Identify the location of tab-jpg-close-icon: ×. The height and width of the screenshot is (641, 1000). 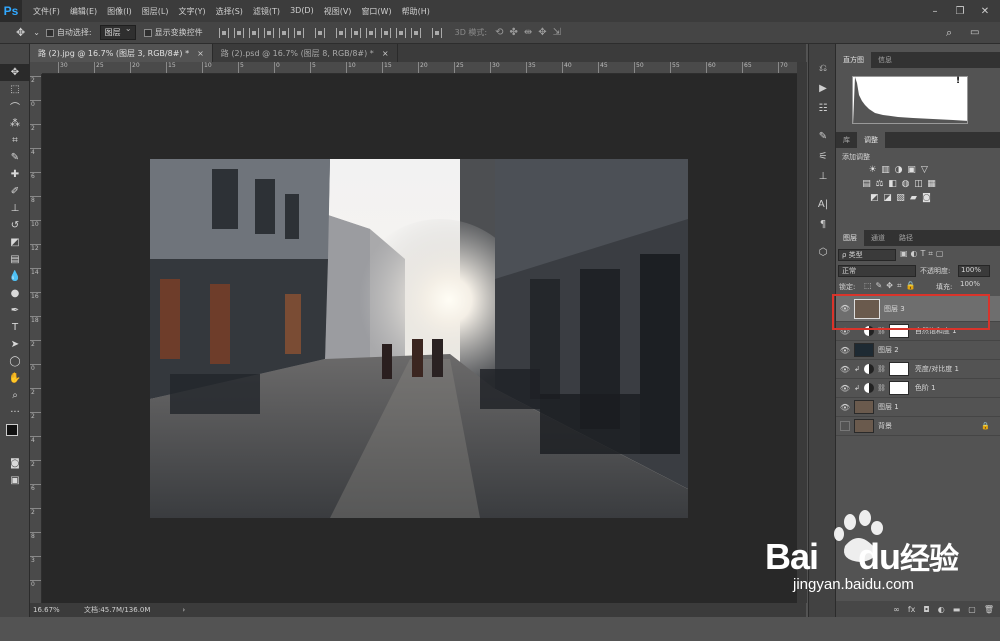
(200, 53).